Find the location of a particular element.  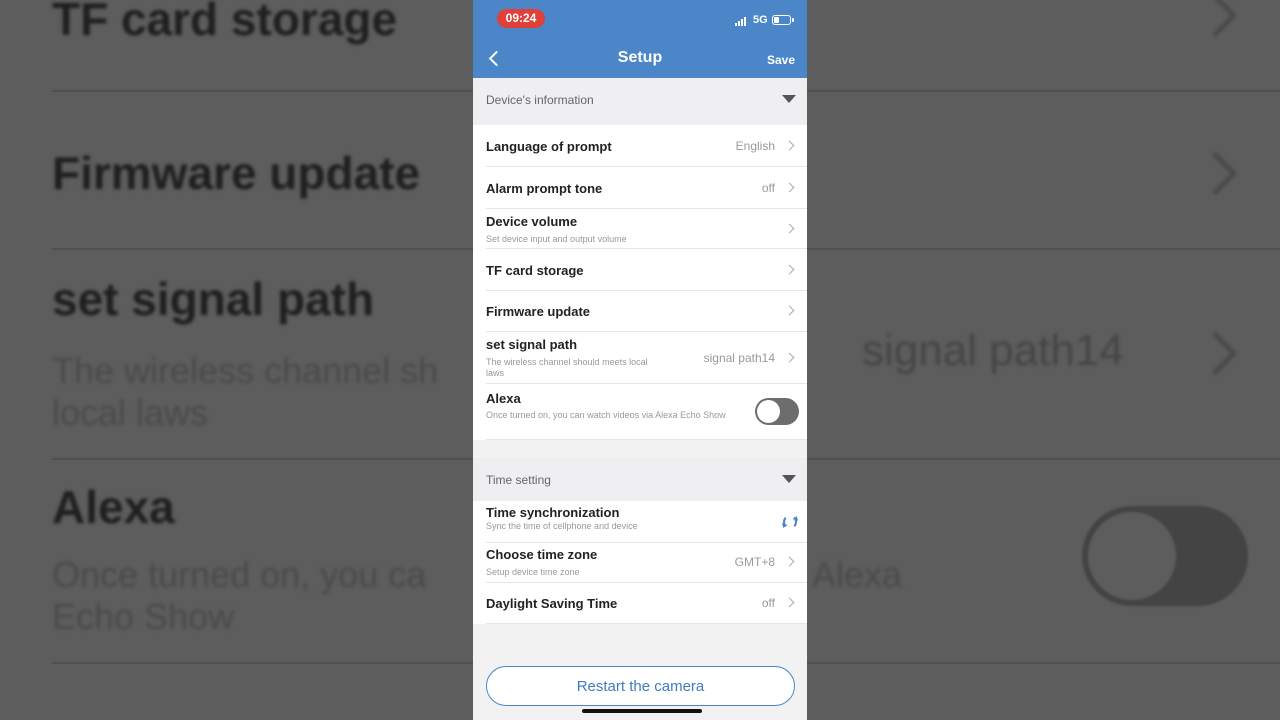

time-sync-sub: Sync the time of cellphone and device is located at coordinates (562, 526).